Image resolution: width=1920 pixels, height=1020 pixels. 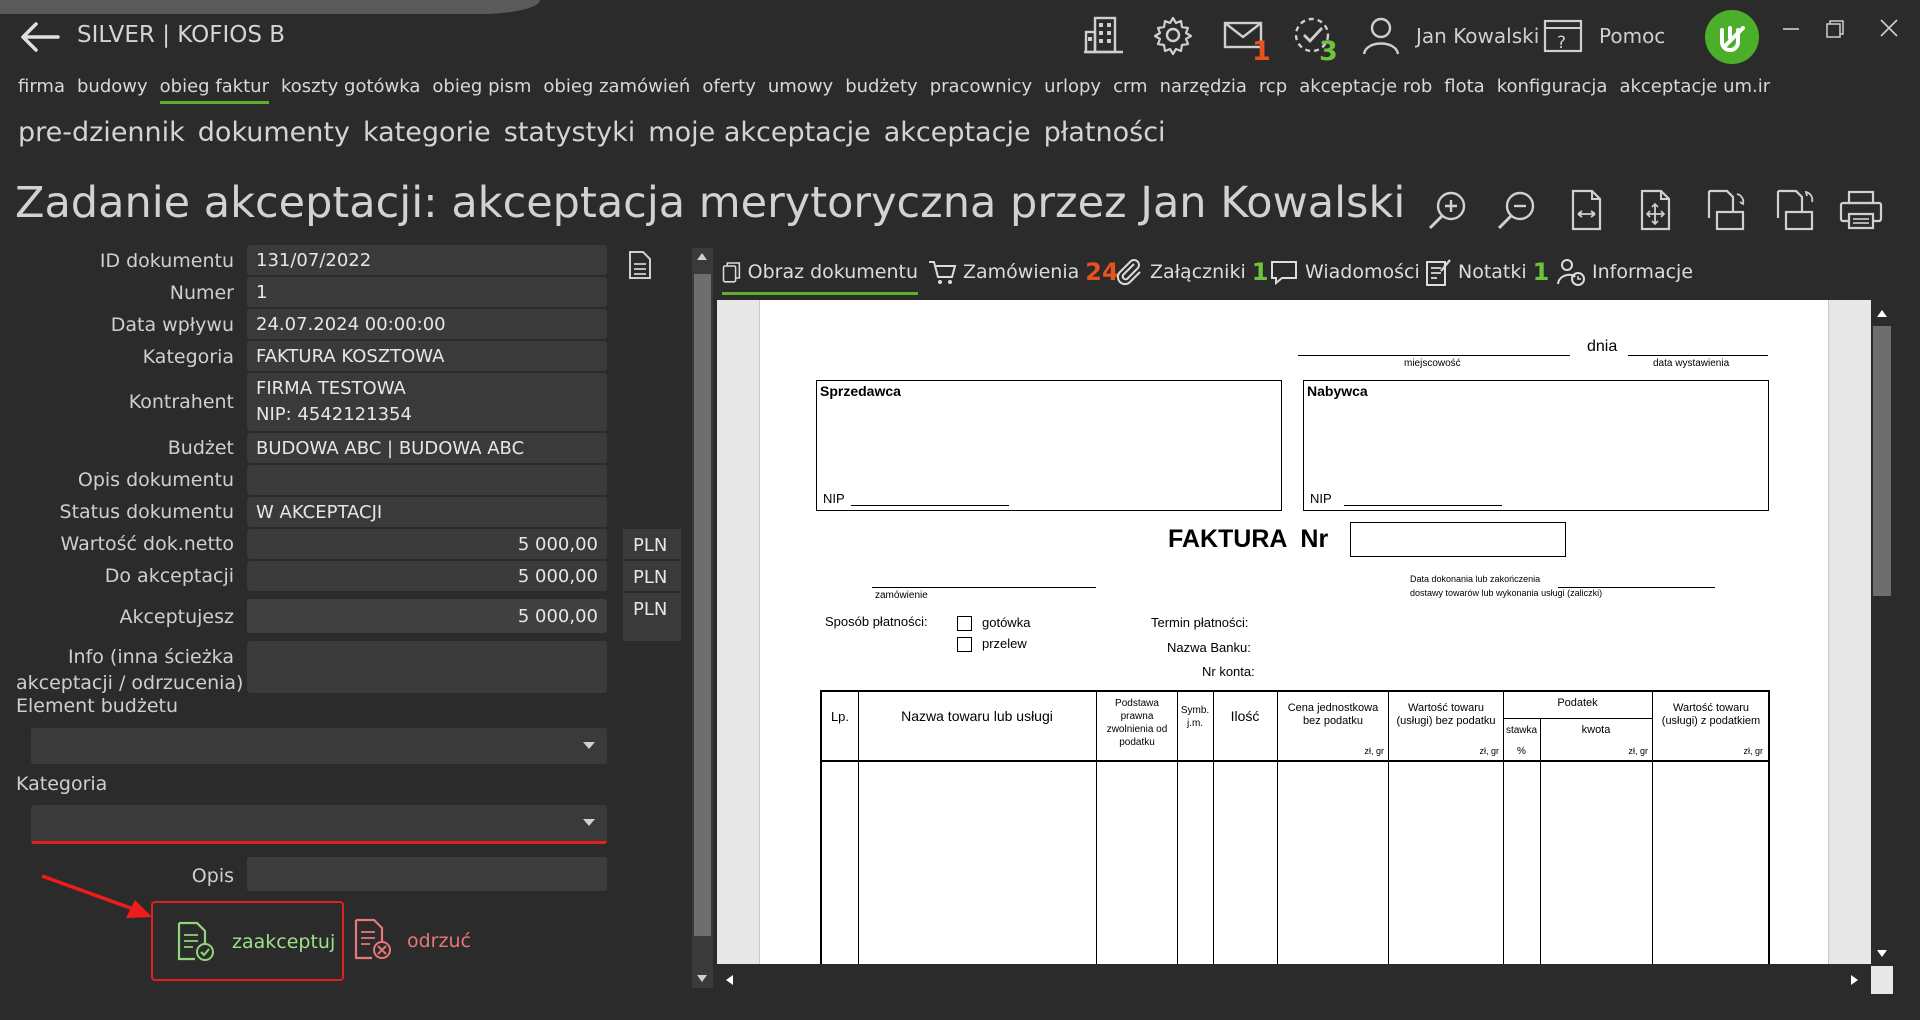 What do you see at coordinates (1173, 35) in the screenshot?
I see `settings-gear-icon` at bounding box center [1173, 35].